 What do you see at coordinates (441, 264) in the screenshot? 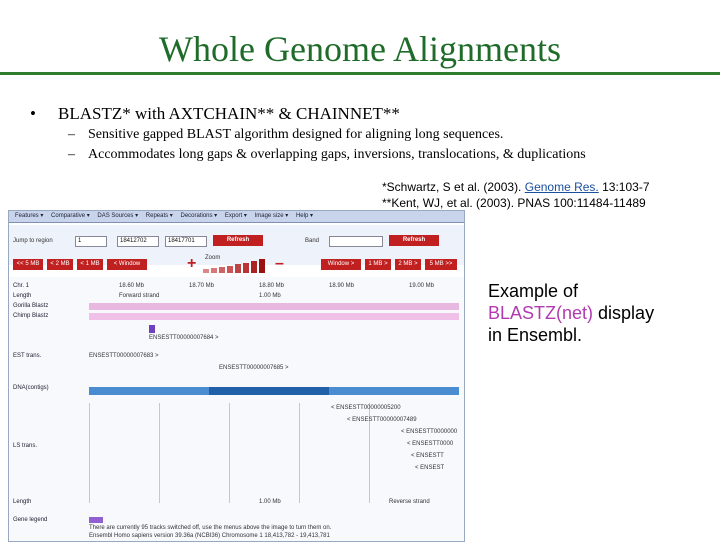
I see `nav-fwd-5mb: 5 MB >>` at bounding box center [441, 264].